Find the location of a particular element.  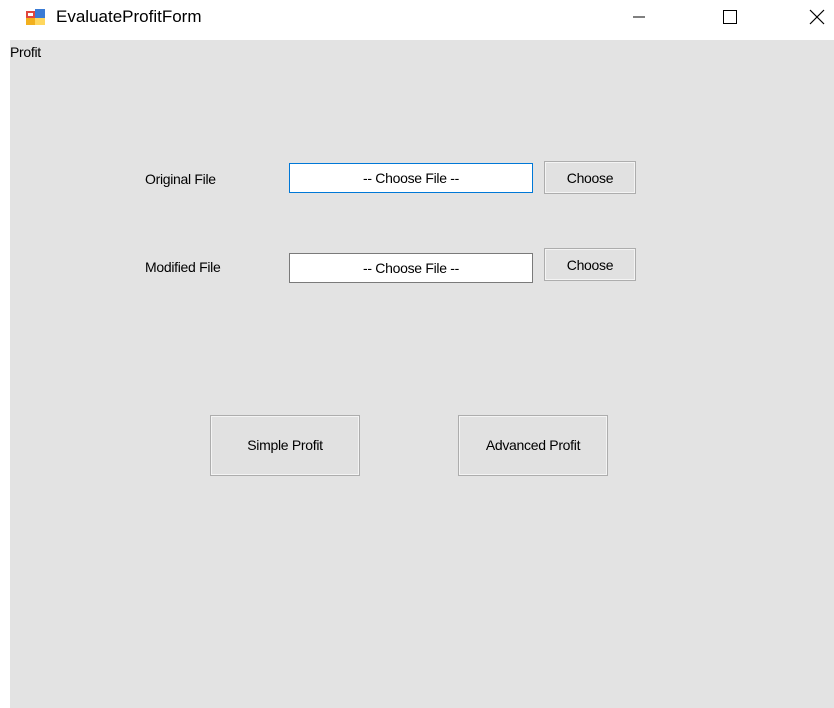

profit-label: Profit is located at coordinates (25, 52).